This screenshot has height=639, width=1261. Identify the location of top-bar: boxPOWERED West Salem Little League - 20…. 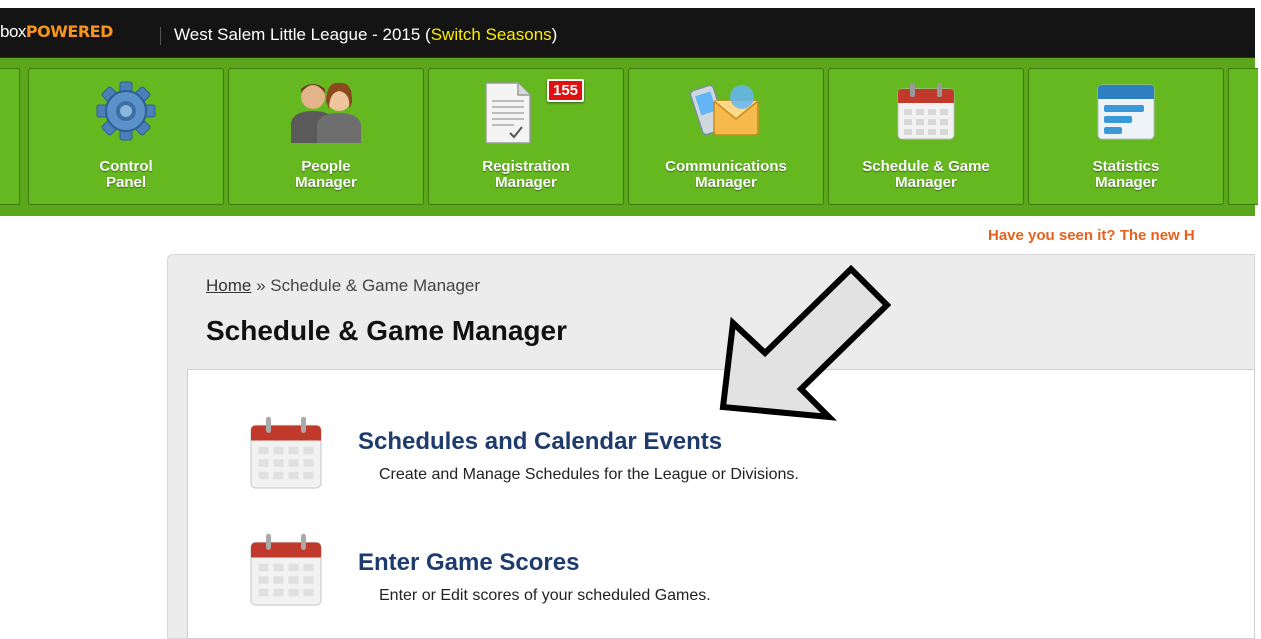
(627, 33).